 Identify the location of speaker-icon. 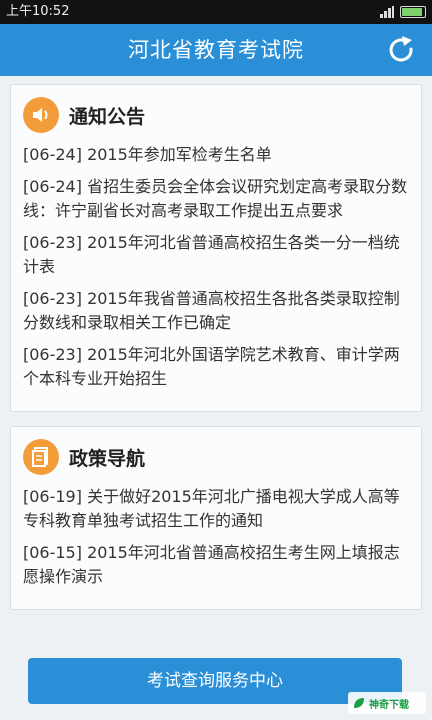
(41, 115).